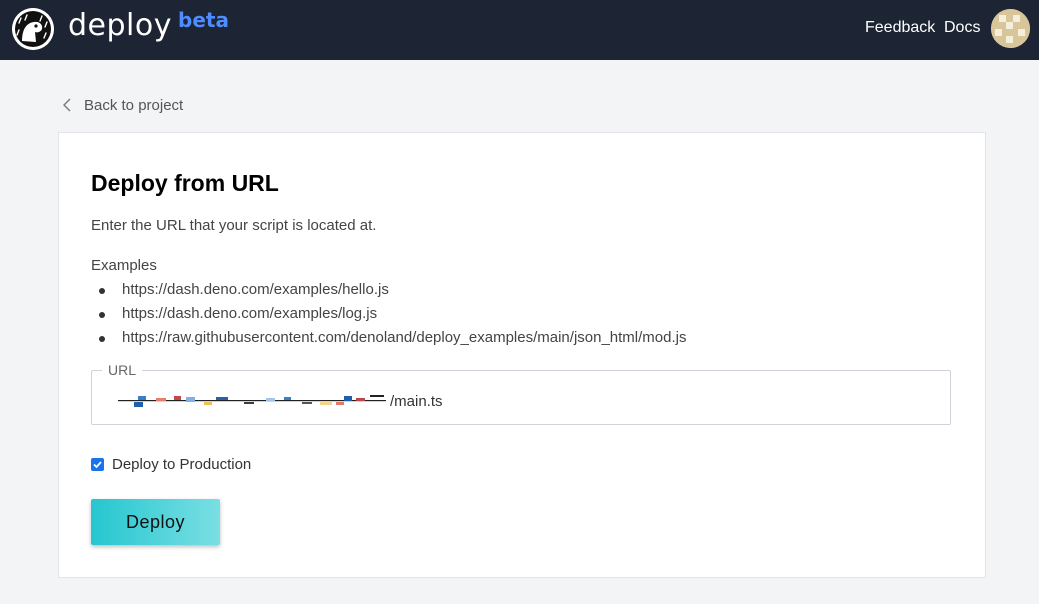  I want to click on deploy-to-production-checkbox, so click(97, 464).